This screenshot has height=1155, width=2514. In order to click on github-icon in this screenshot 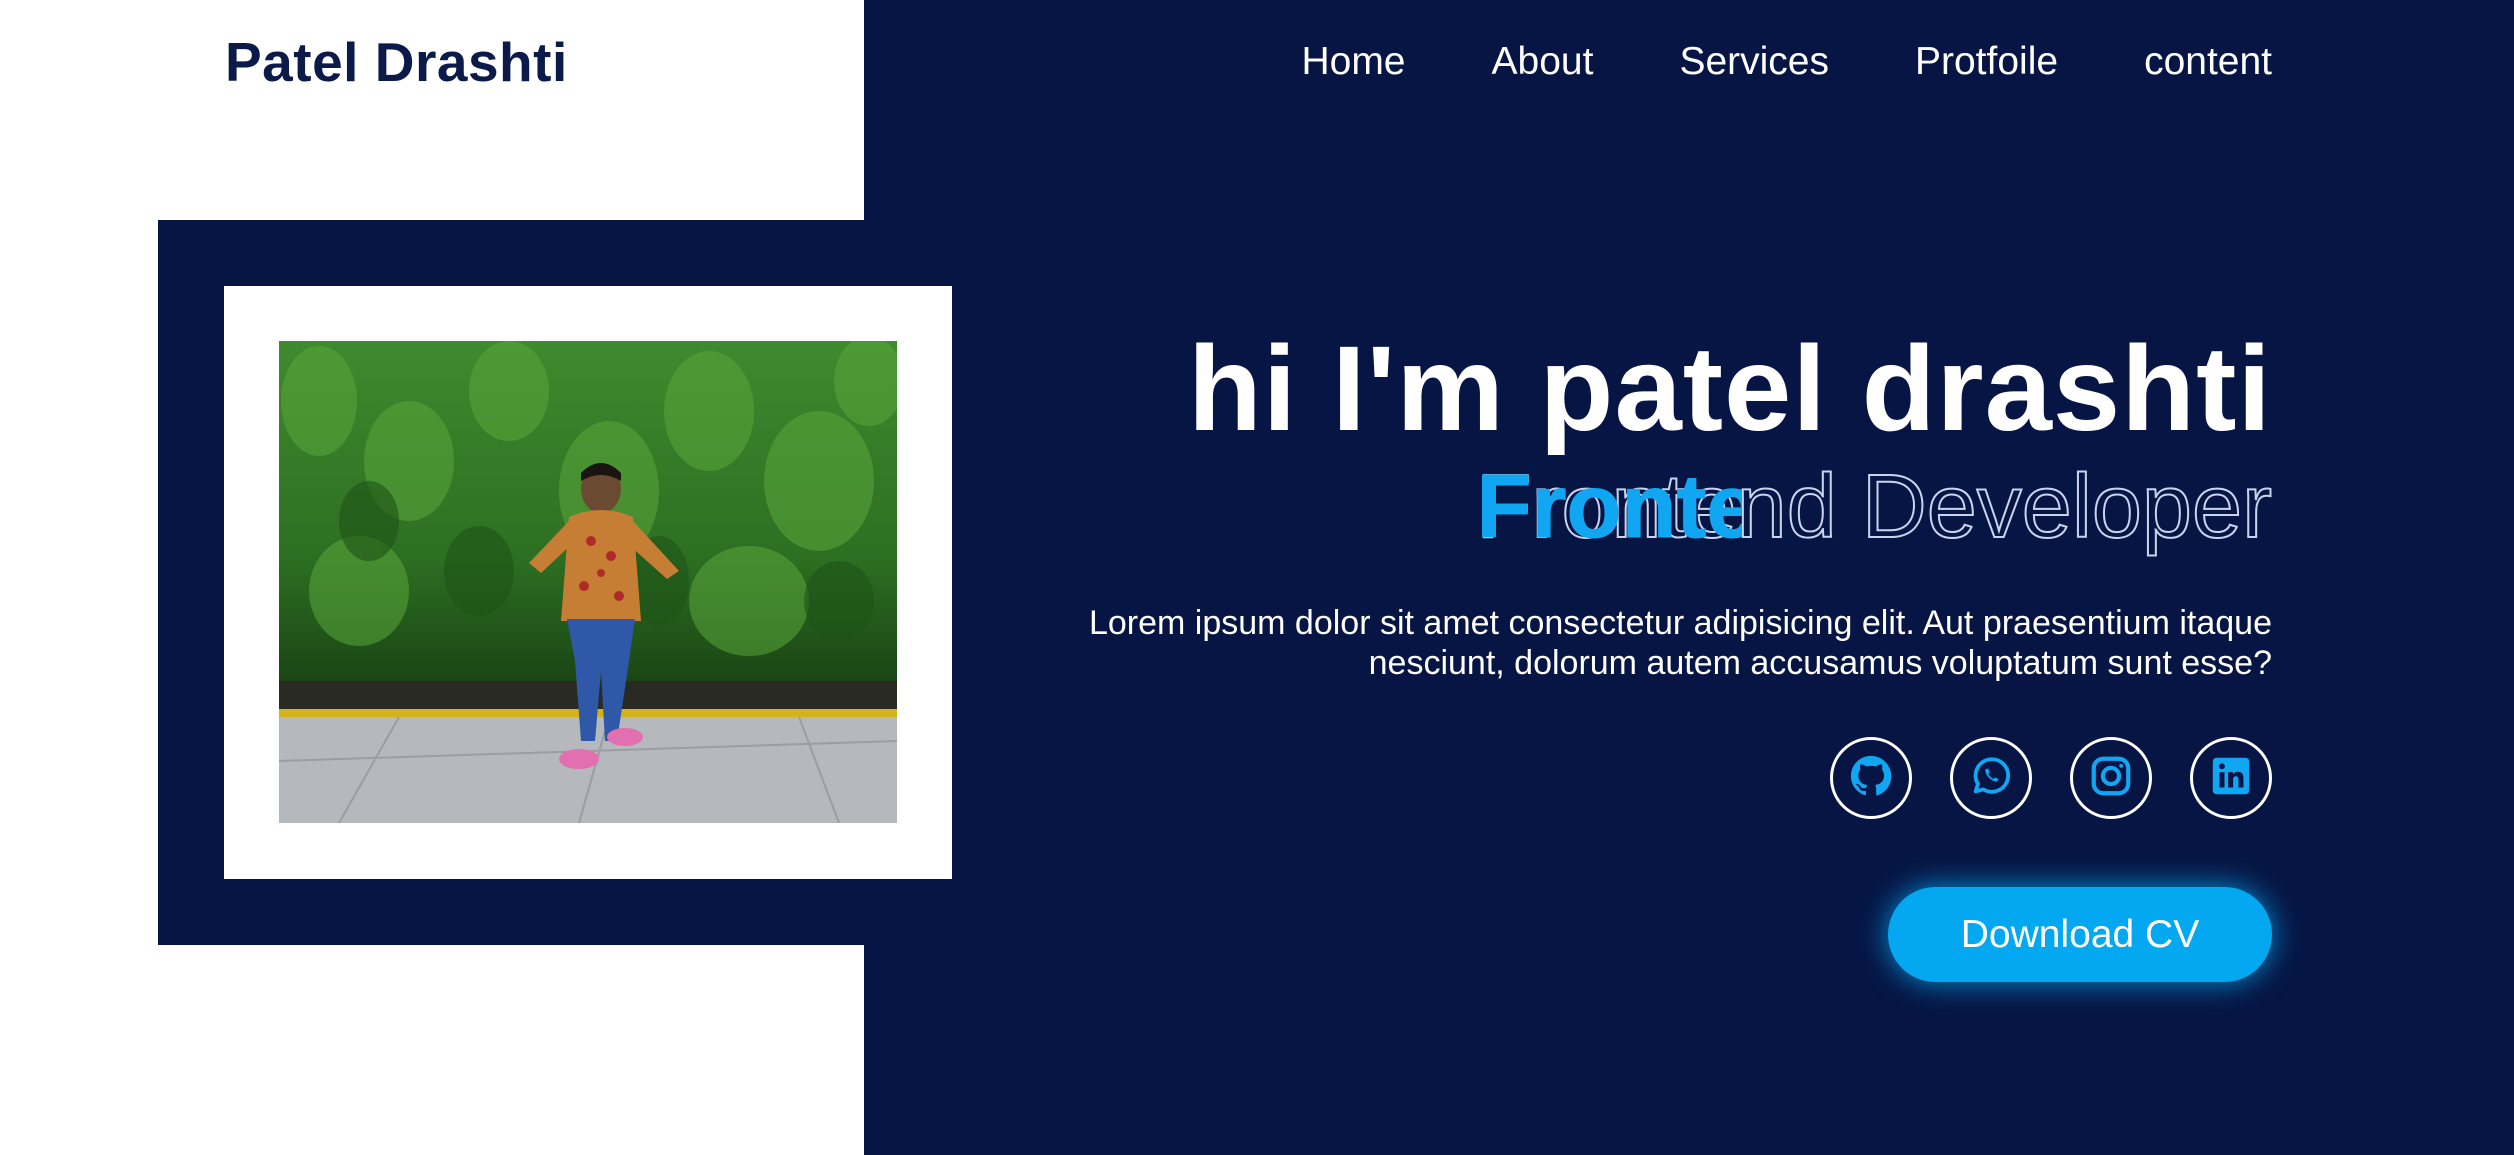, I will do `click(1871, 778)`.